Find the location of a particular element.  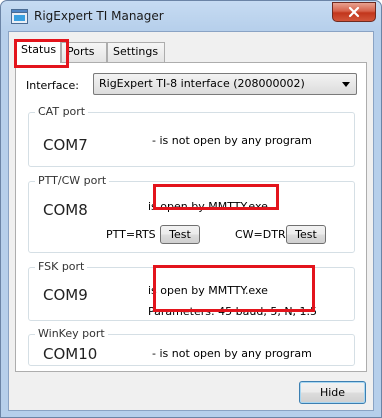

ptt-cw-port-status: is open by MMTTY.exe is located at coordinates (208, 206).